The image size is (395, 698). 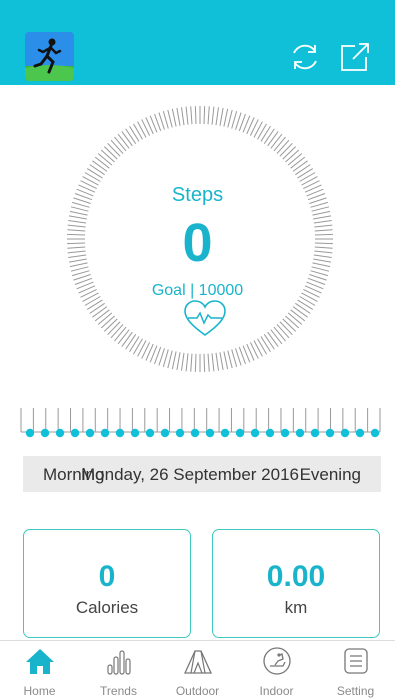 I want to click on tent-icon, so click(x=198, y=662).